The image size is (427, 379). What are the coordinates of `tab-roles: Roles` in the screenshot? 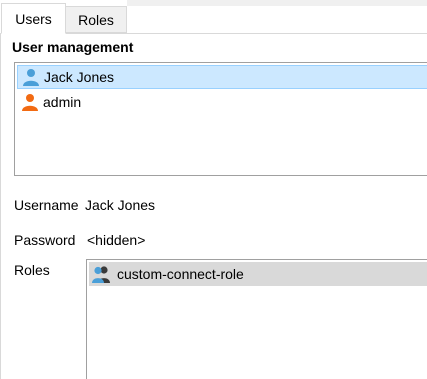 It's located at (96, 19).